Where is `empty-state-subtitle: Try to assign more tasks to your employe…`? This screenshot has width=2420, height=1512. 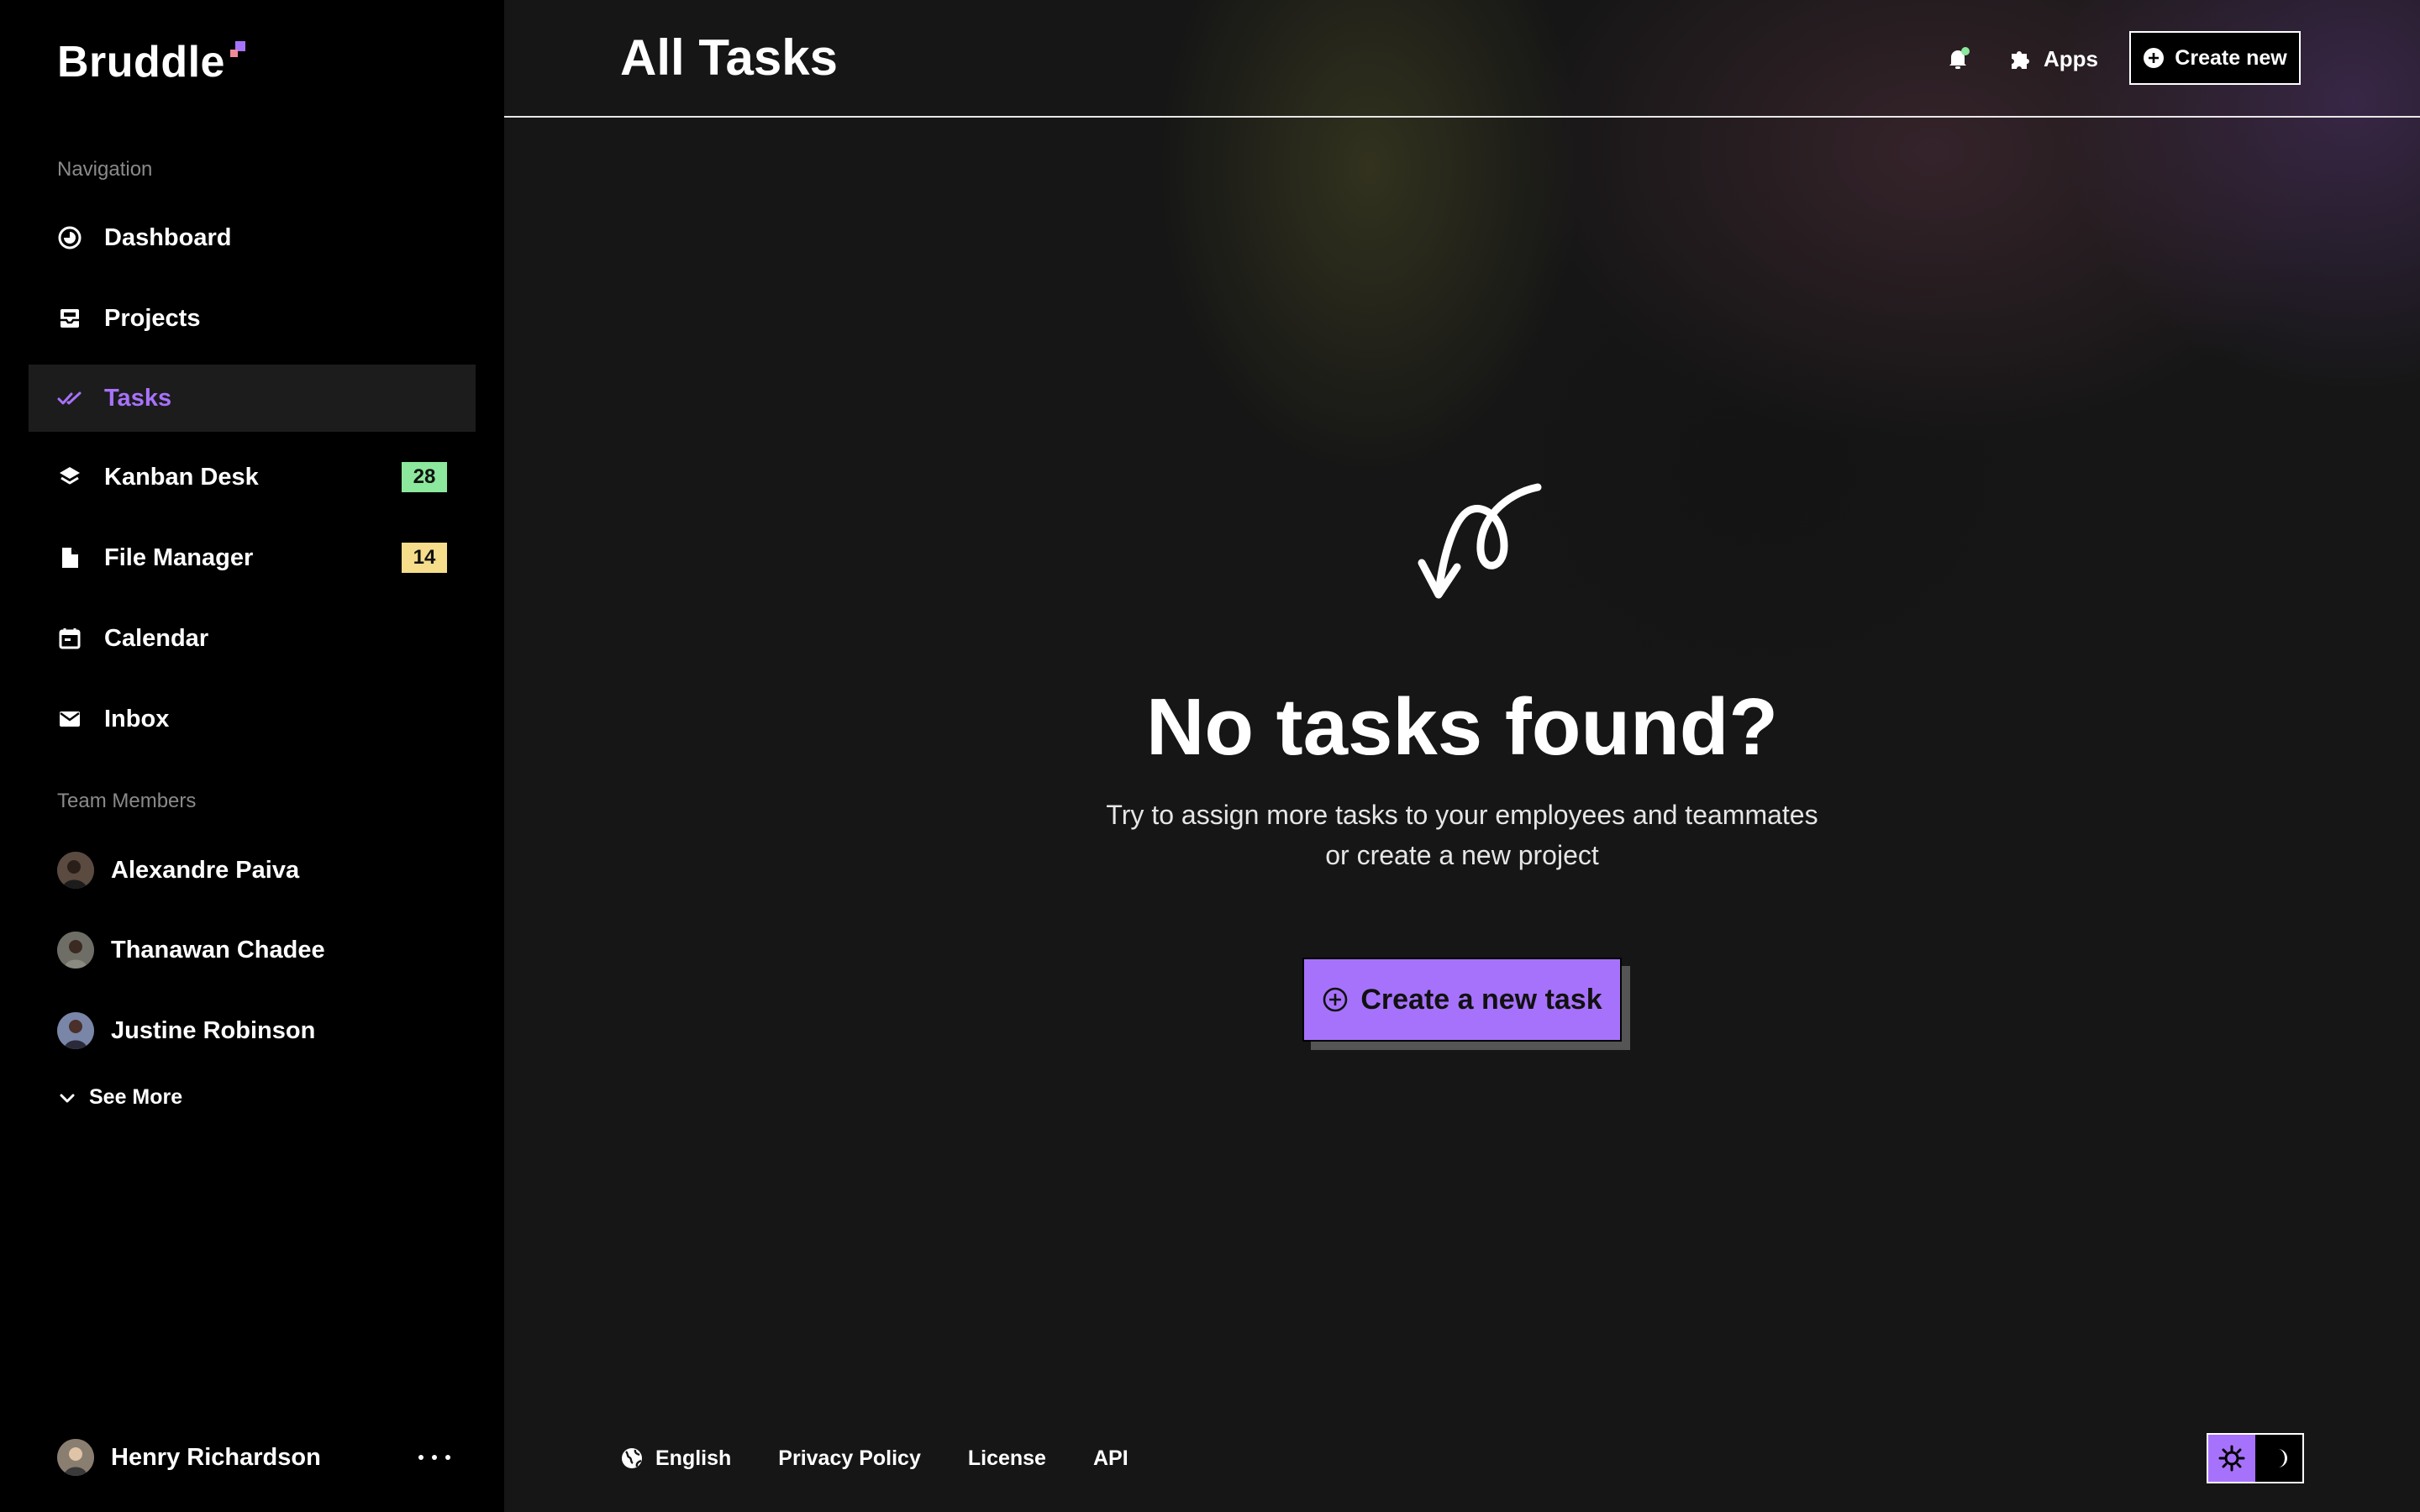
empty-state-subtitle: Try to assign more tasks to your employe… is located at coordinates (1462, 835).